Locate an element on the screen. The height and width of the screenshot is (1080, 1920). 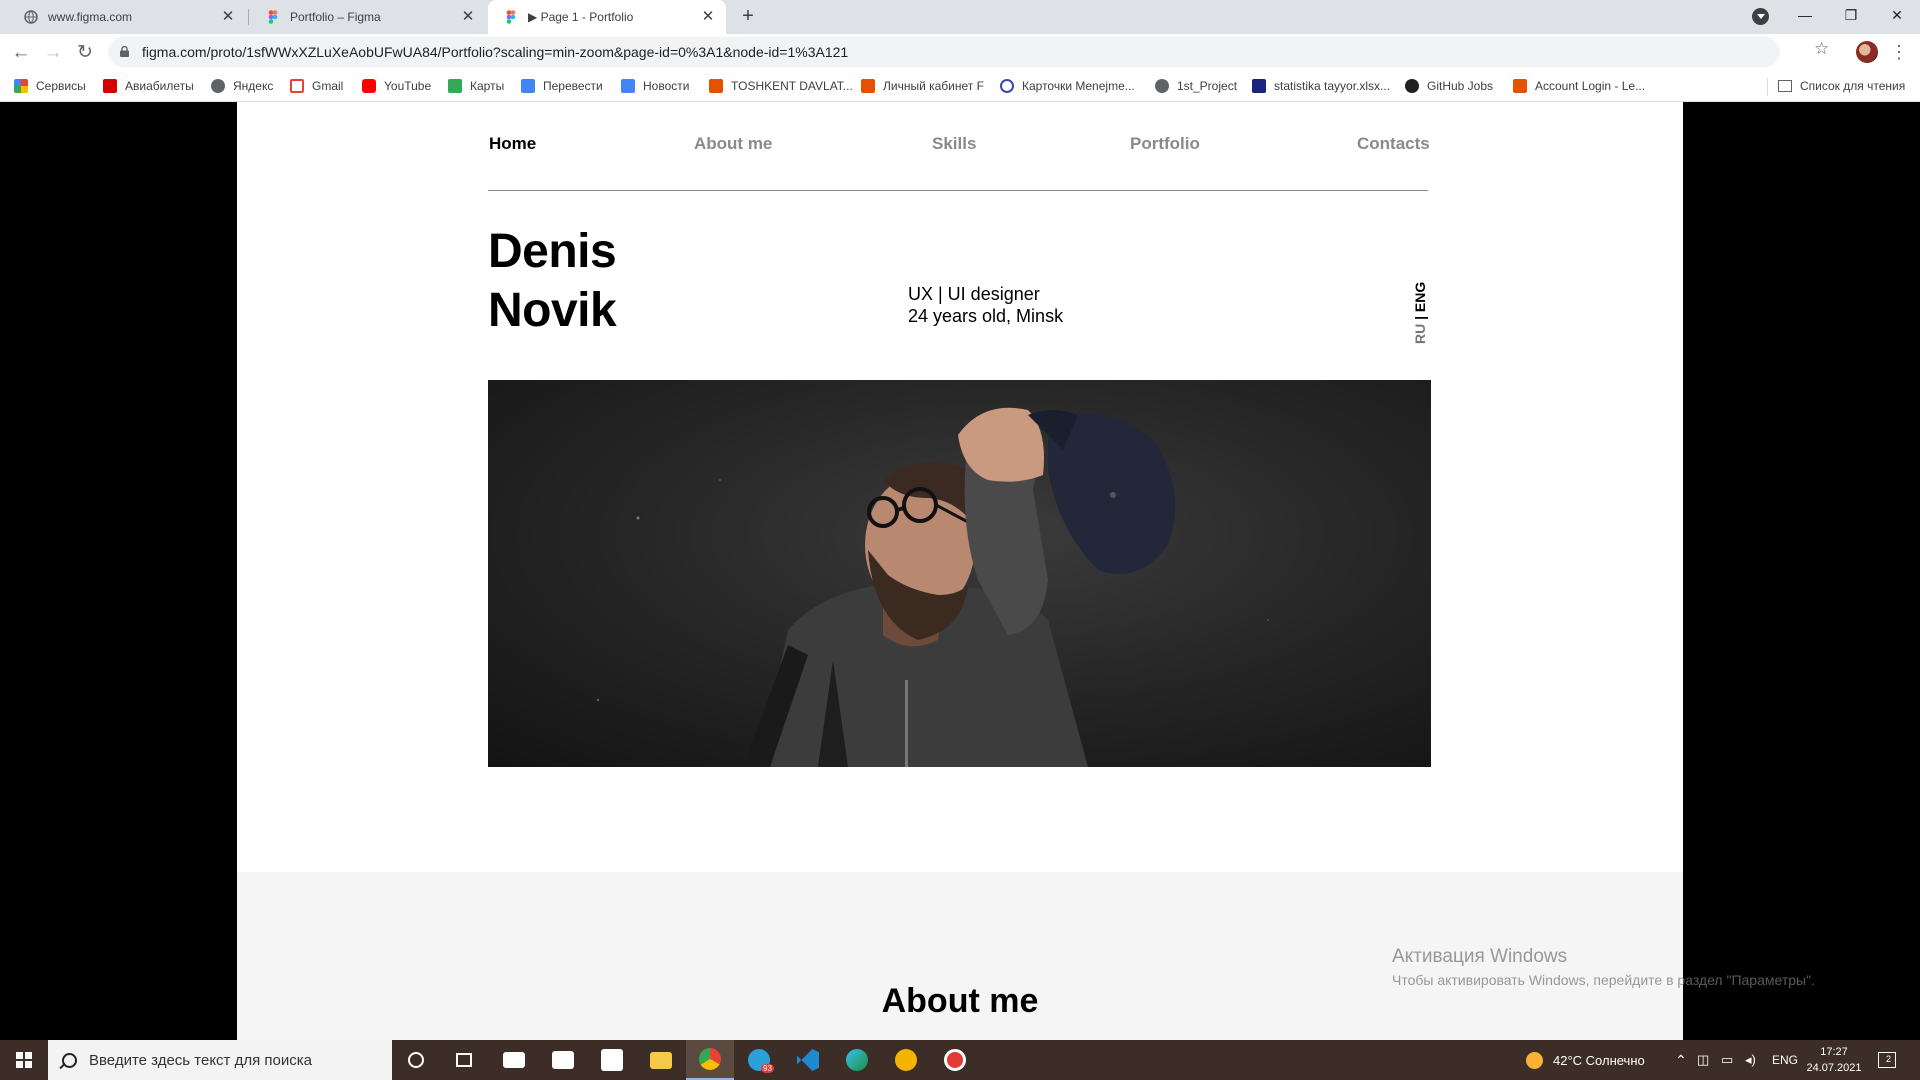
news-icon is located at coordinates (628, 86).